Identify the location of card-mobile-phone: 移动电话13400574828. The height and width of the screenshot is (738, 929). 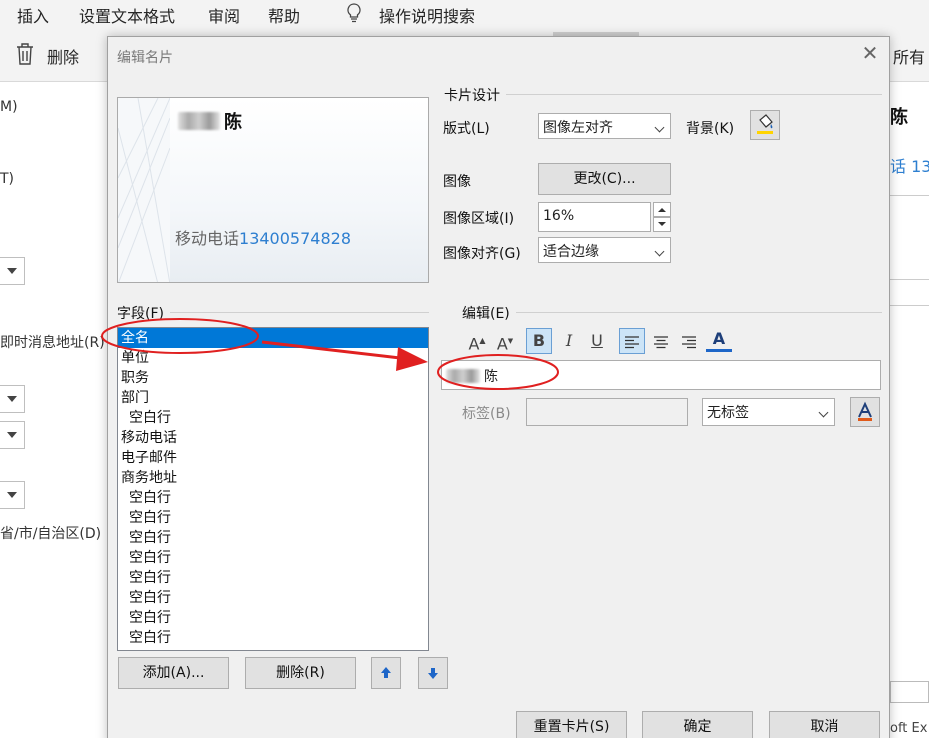
(263, 238).